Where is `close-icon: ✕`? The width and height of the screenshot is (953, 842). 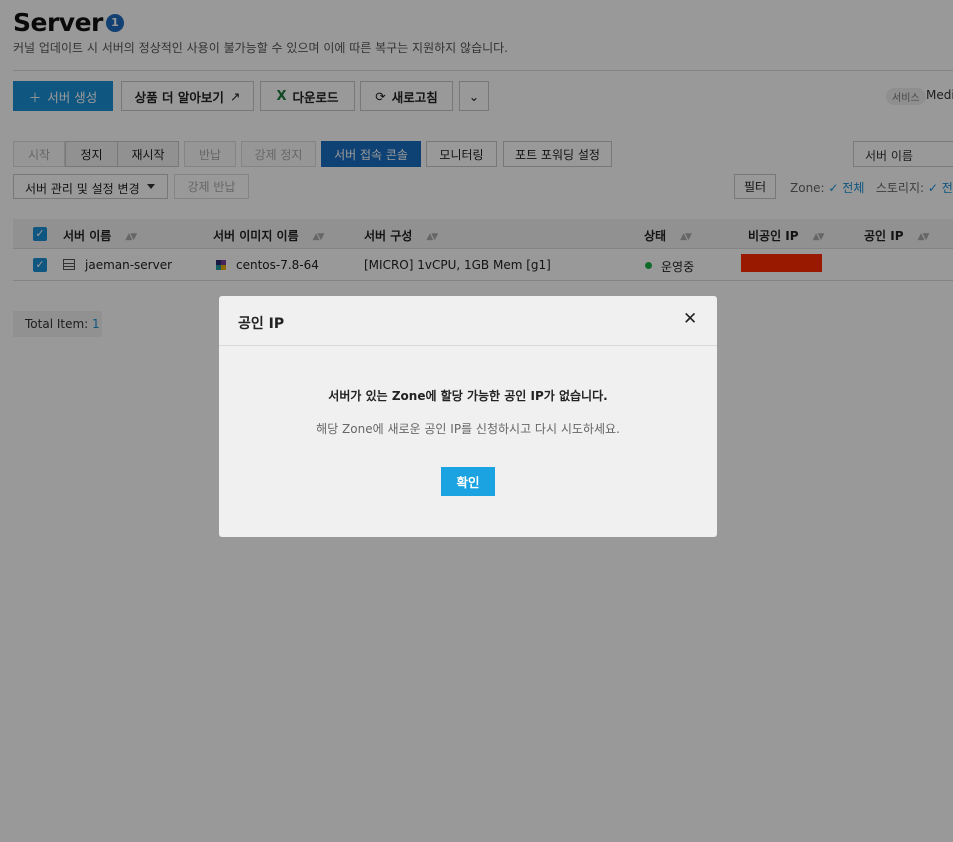
close-icon: ✕ is located at coordinates (690, 319).